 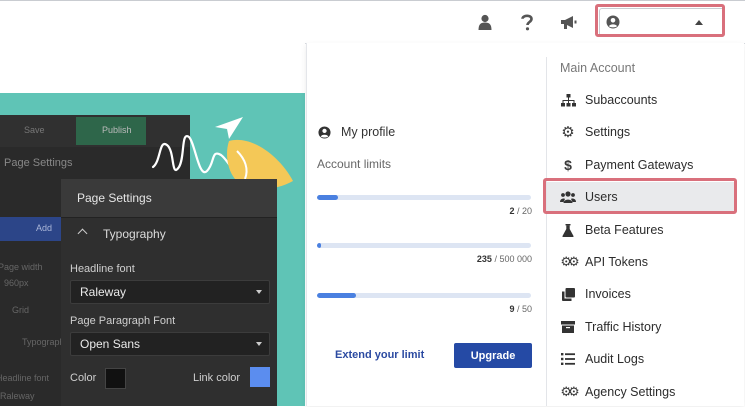 I want to click on color-label: Color, so click(x=83, y=378).